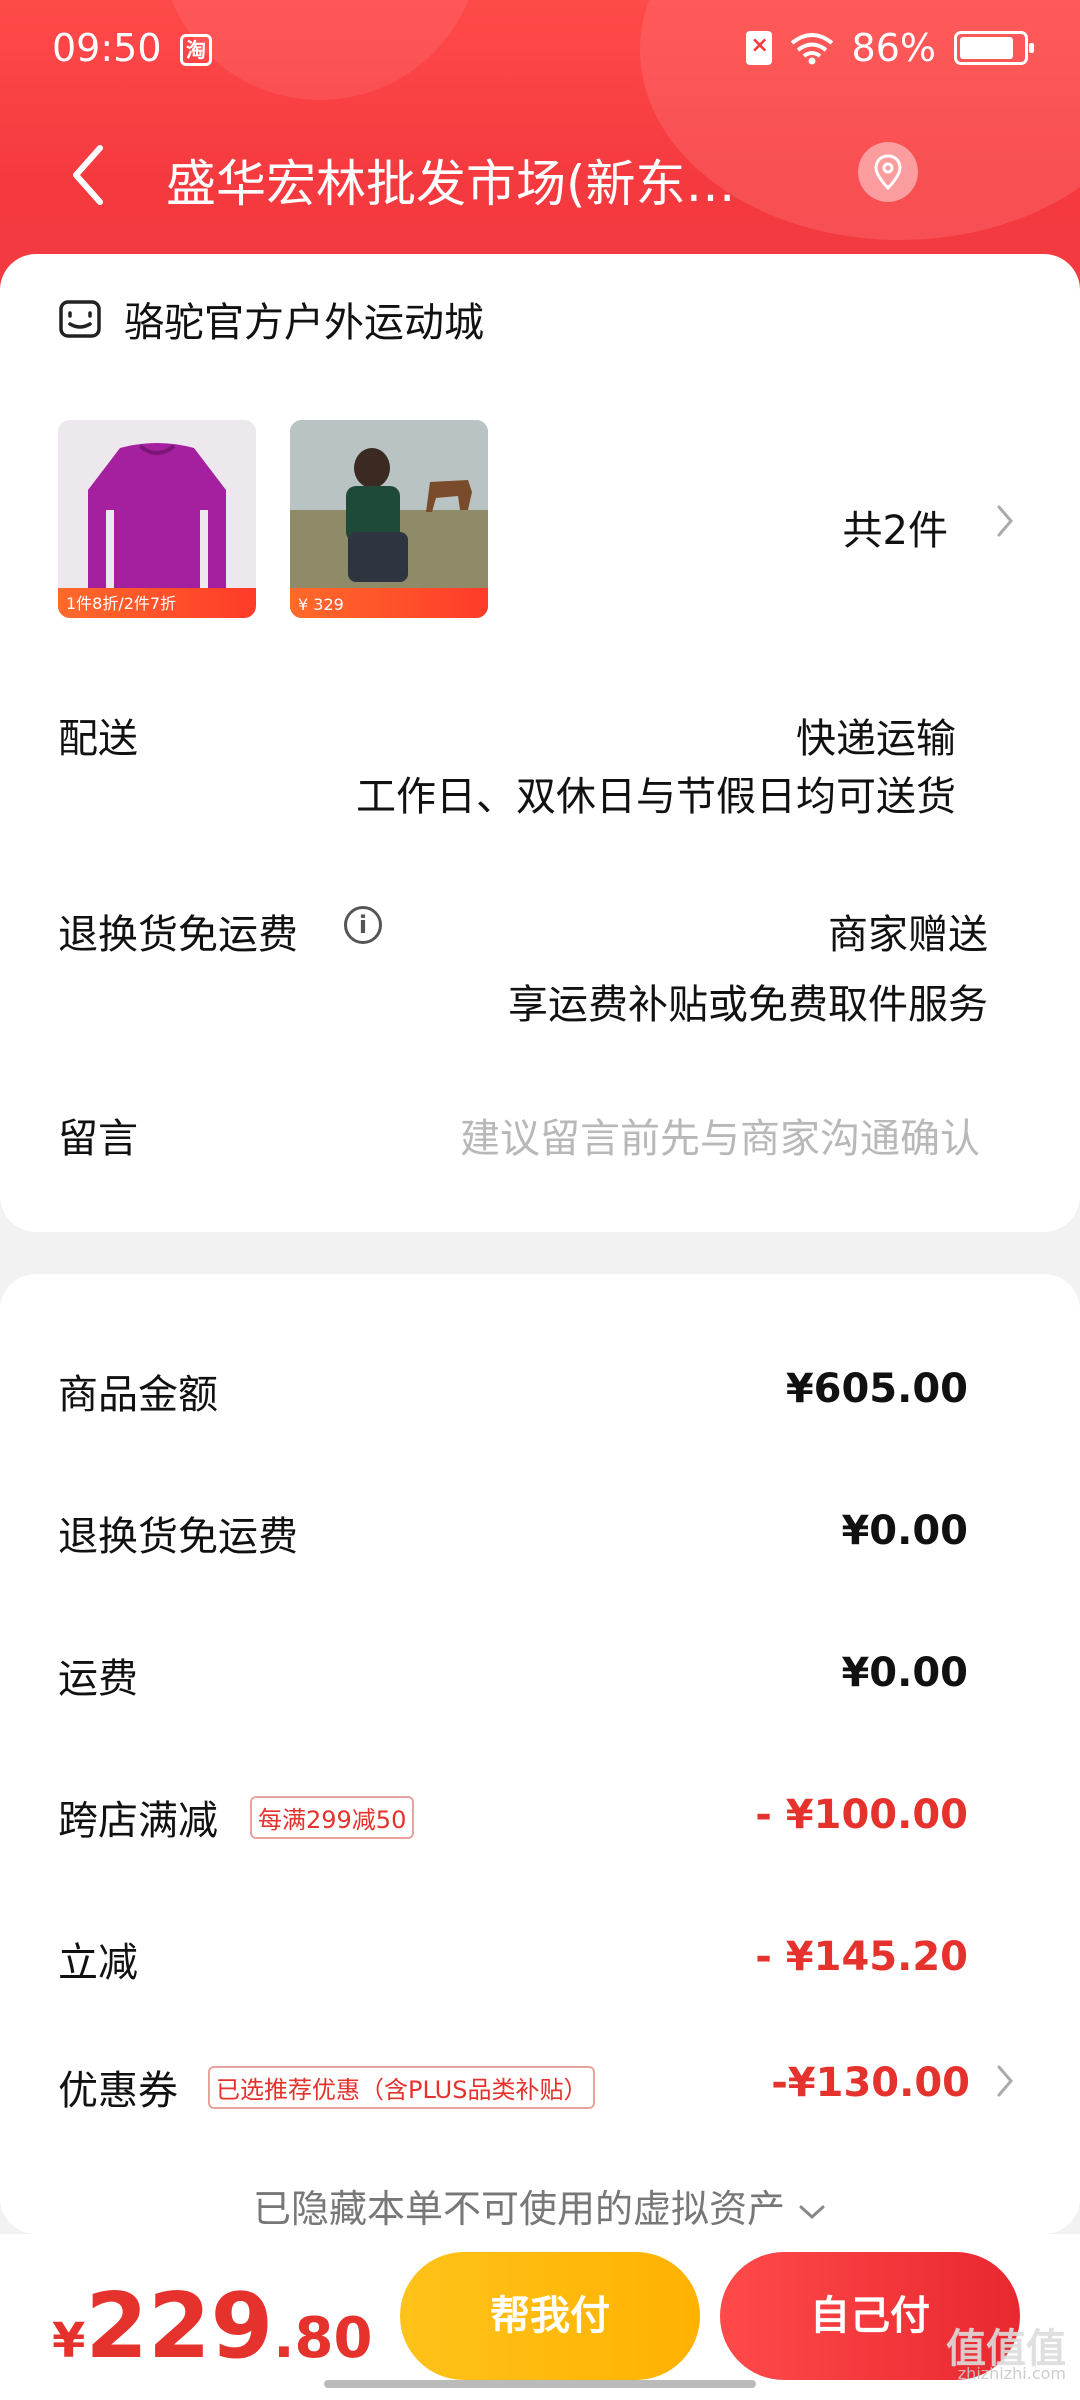 The image size is (1080, 2400). I want to click on cross-store-discount-label: 跨店满减, so click(138, 1821).